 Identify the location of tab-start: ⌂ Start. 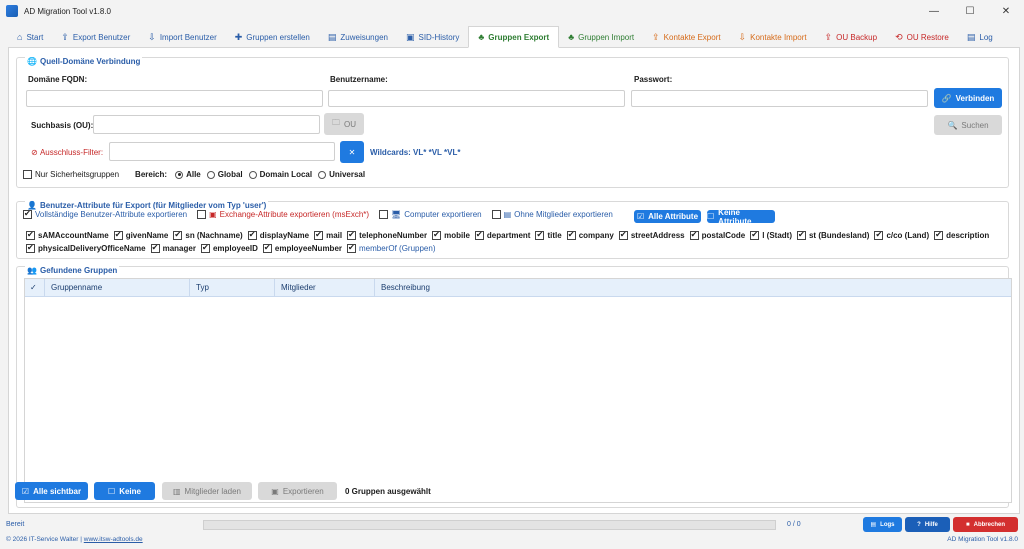
(30, 37).